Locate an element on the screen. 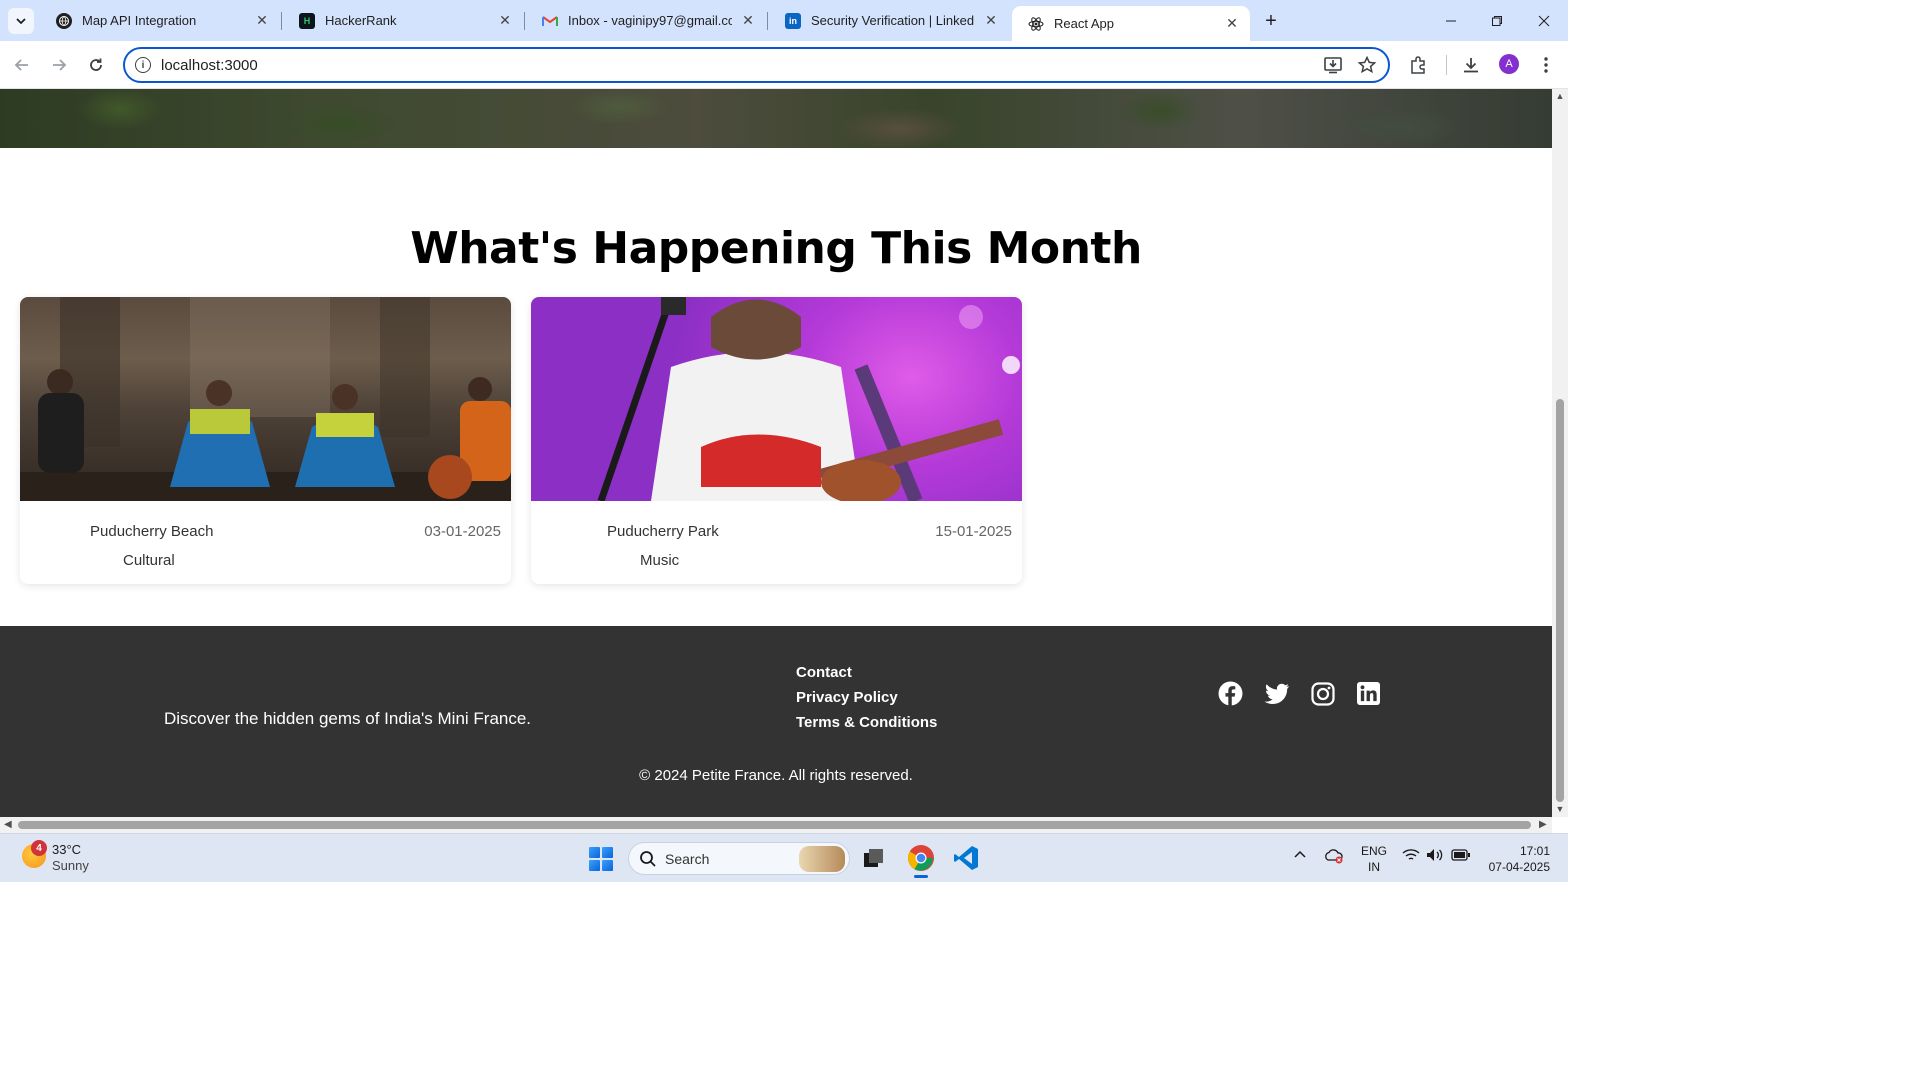 This screenshot has height=1080, width=1920. task-view-icon is located at coordinates (873, 858).